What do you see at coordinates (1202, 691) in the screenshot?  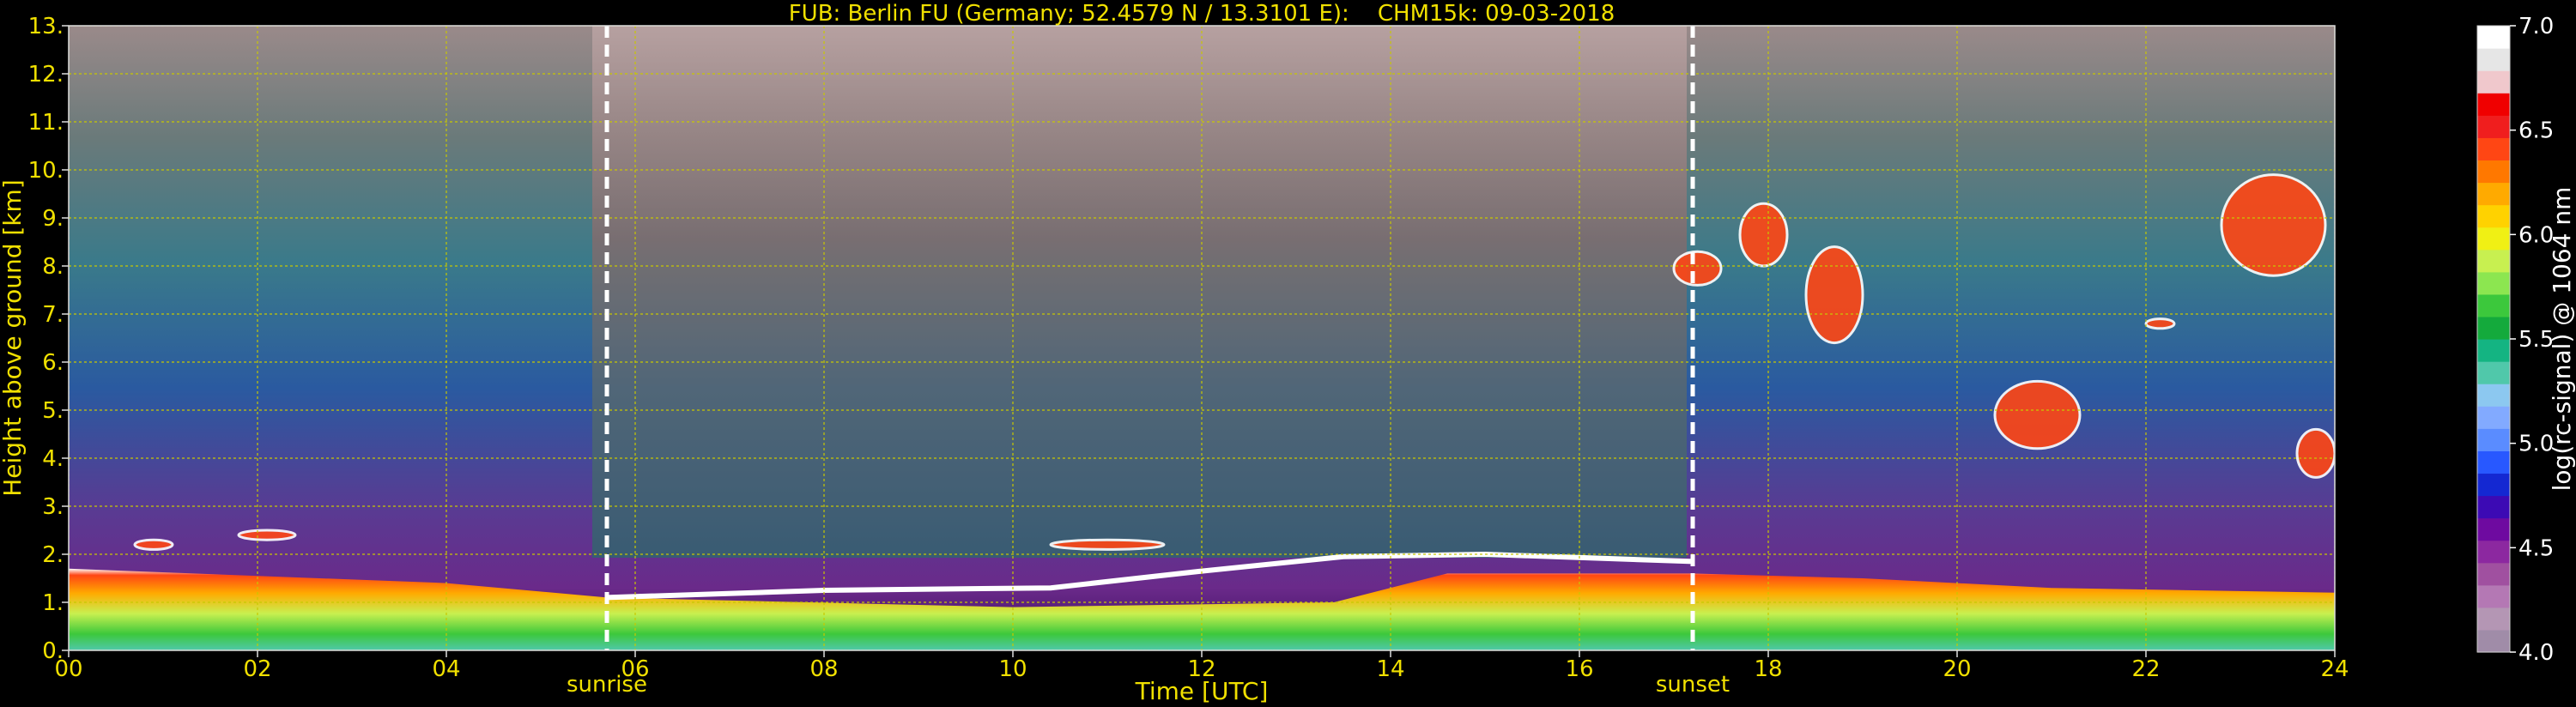 I see `x-axis-label: Time [UTC]` at bounding box center [1202, 691].